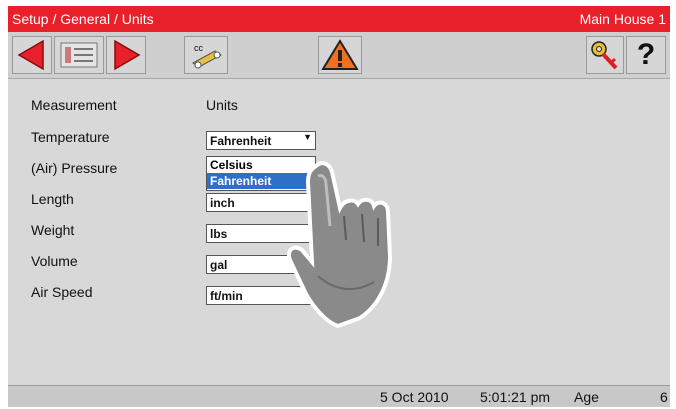 The width and height of the screenshot is (676, 409). I want to click on forward-button, so click(126, 55).